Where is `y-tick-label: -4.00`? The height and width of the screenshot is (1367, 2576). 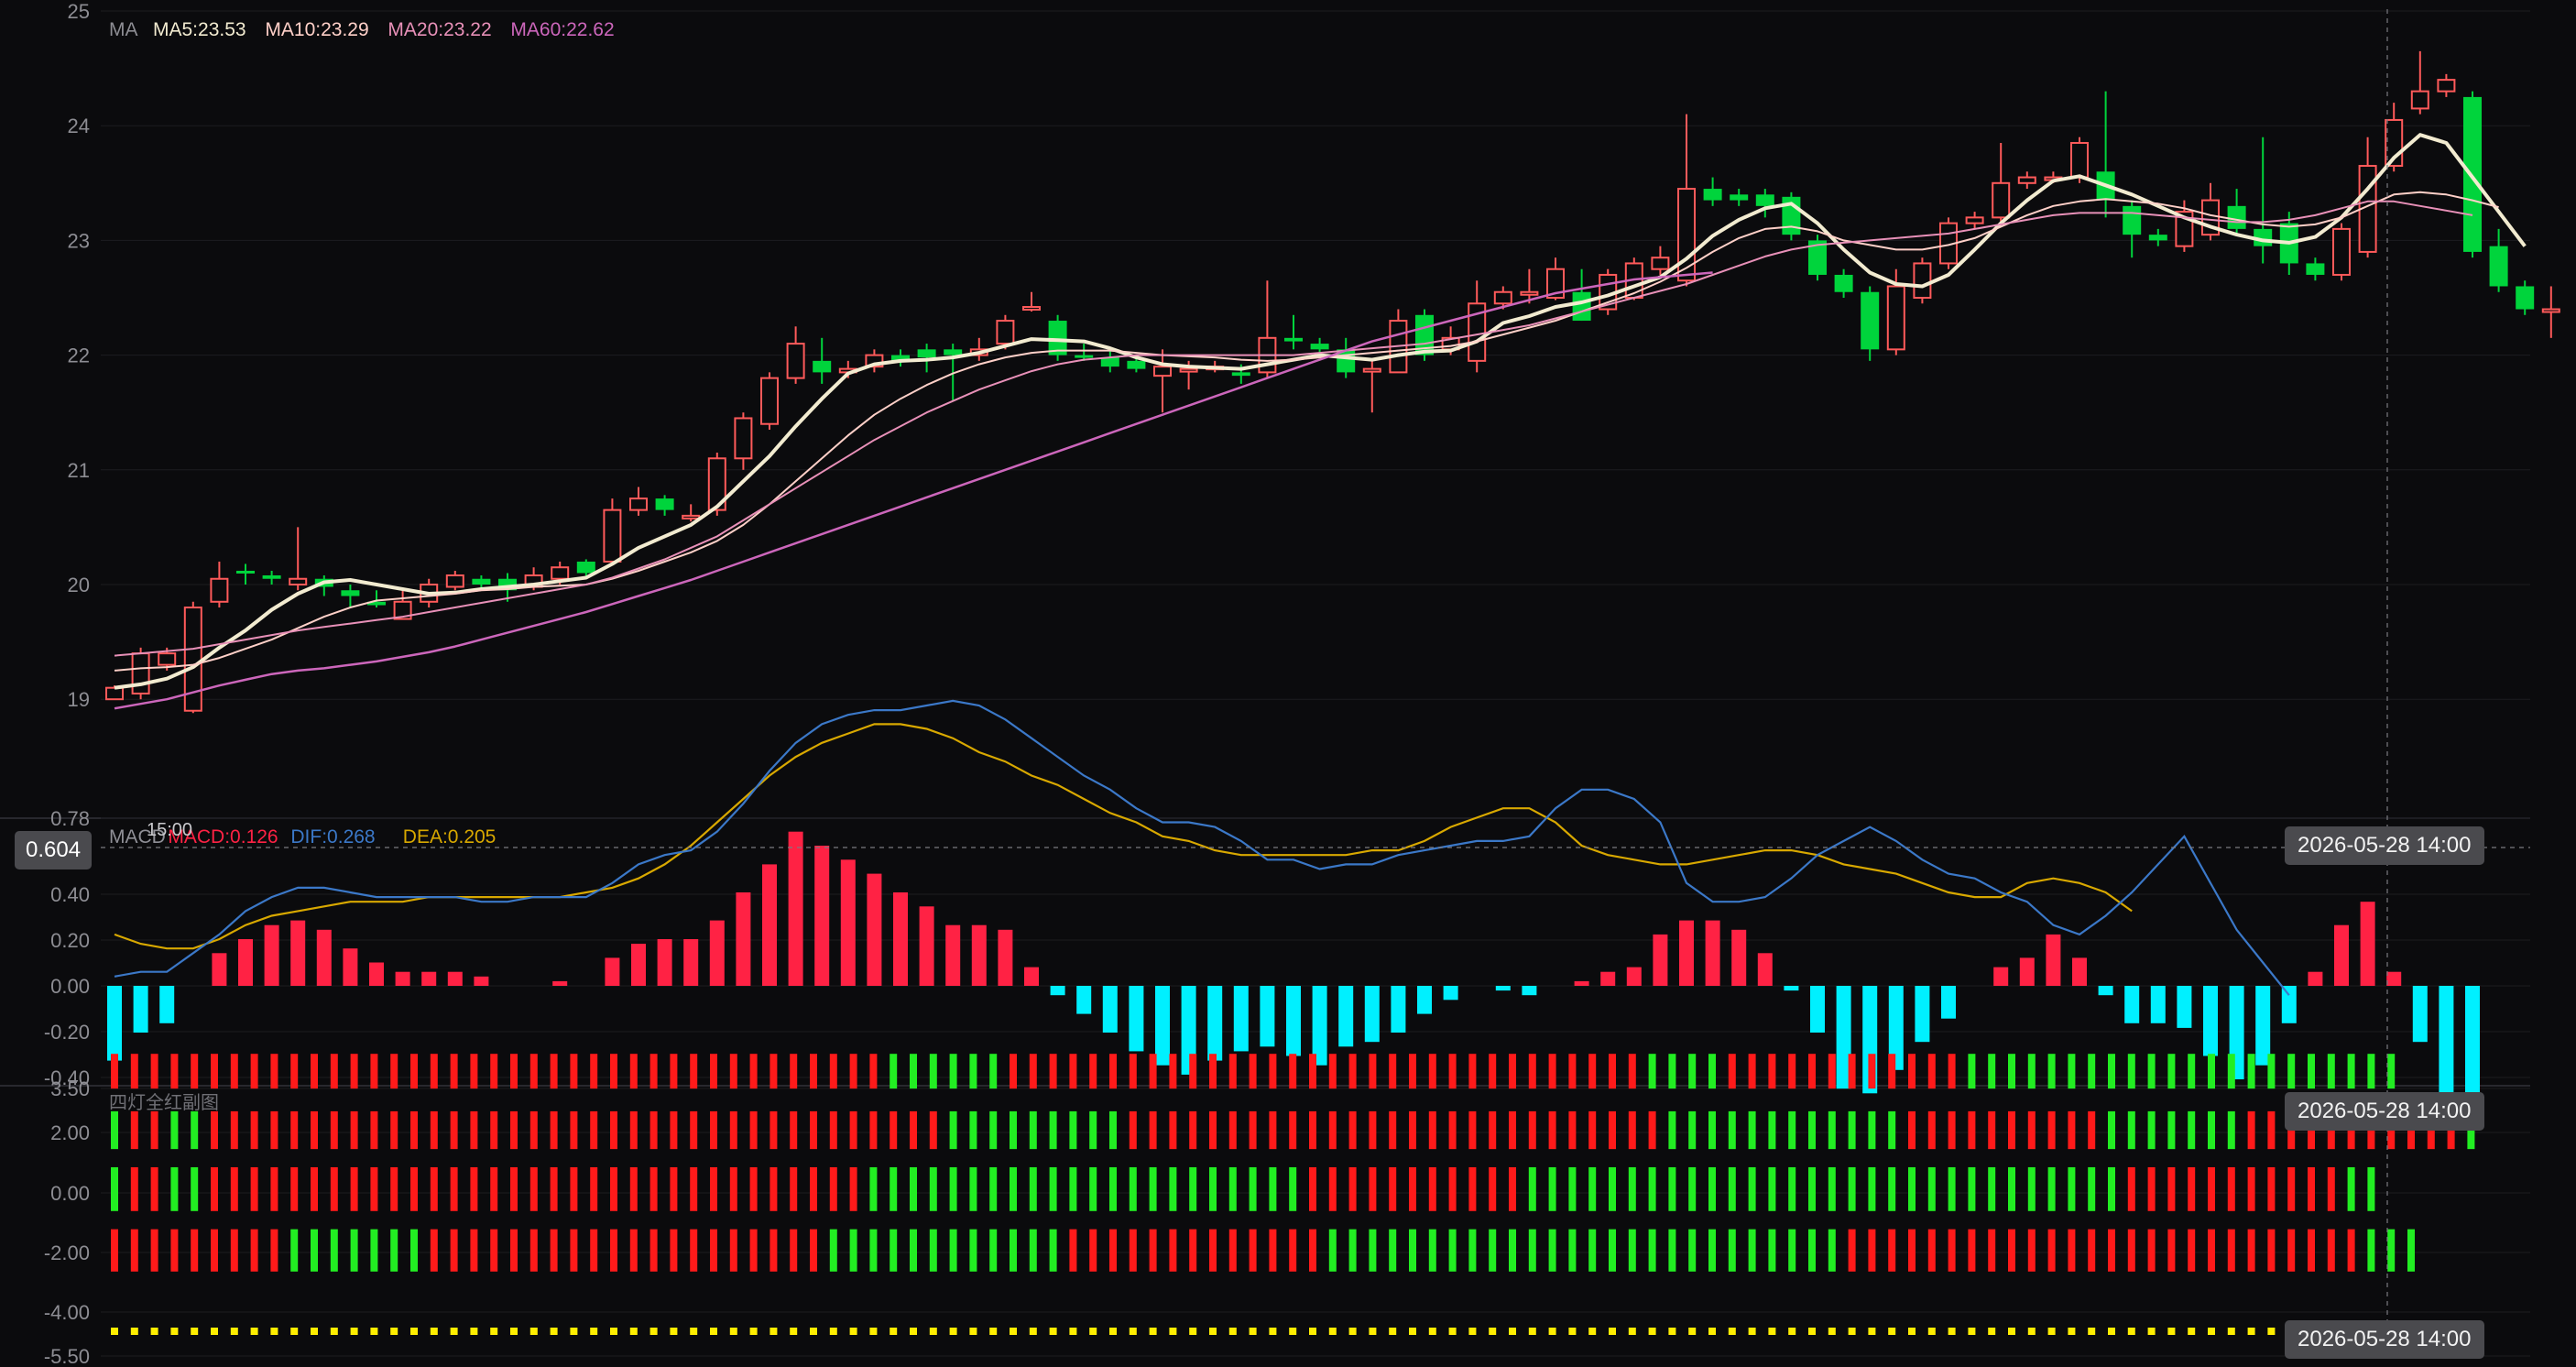
y-tick-label: -4.00 is located at coordinates (67, 1312).